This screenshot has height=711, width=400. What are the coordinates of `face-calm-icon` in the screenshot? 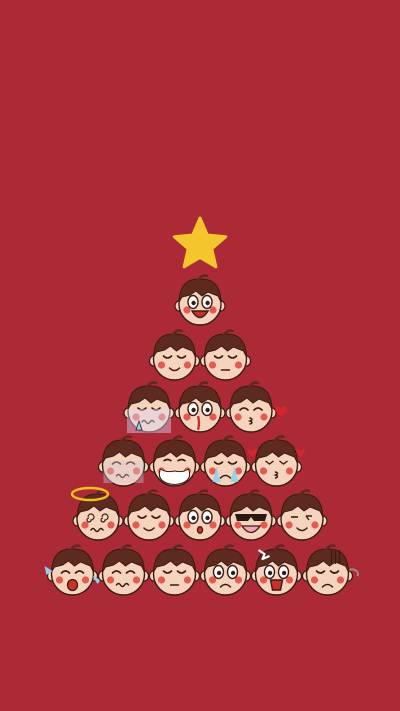 It's located at (225, 355).